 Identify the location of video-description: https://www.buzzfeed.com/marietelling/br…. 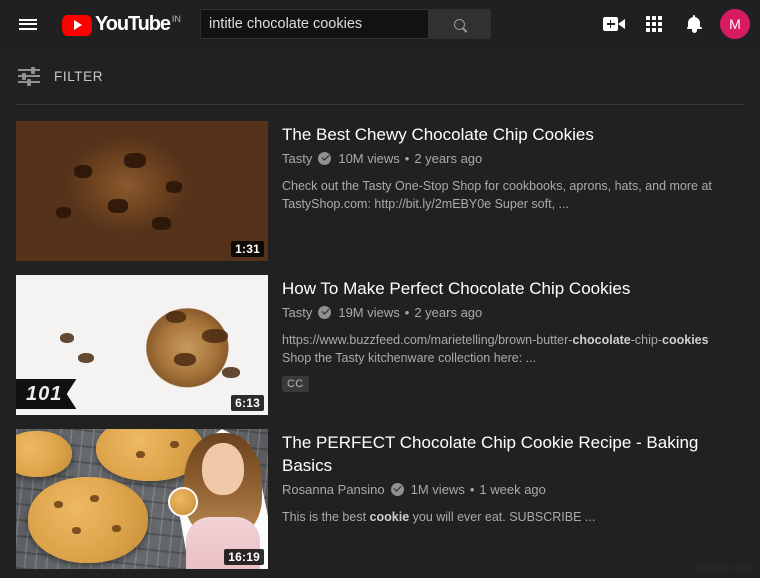
(495, 349).